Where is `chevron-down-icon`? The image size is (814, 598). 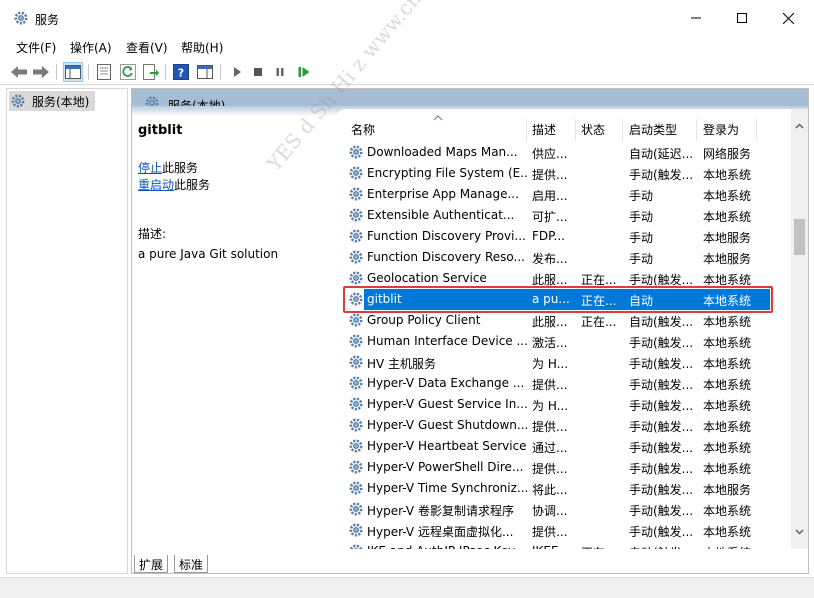 chevron-down-icon is located at coordinates (799, 532).